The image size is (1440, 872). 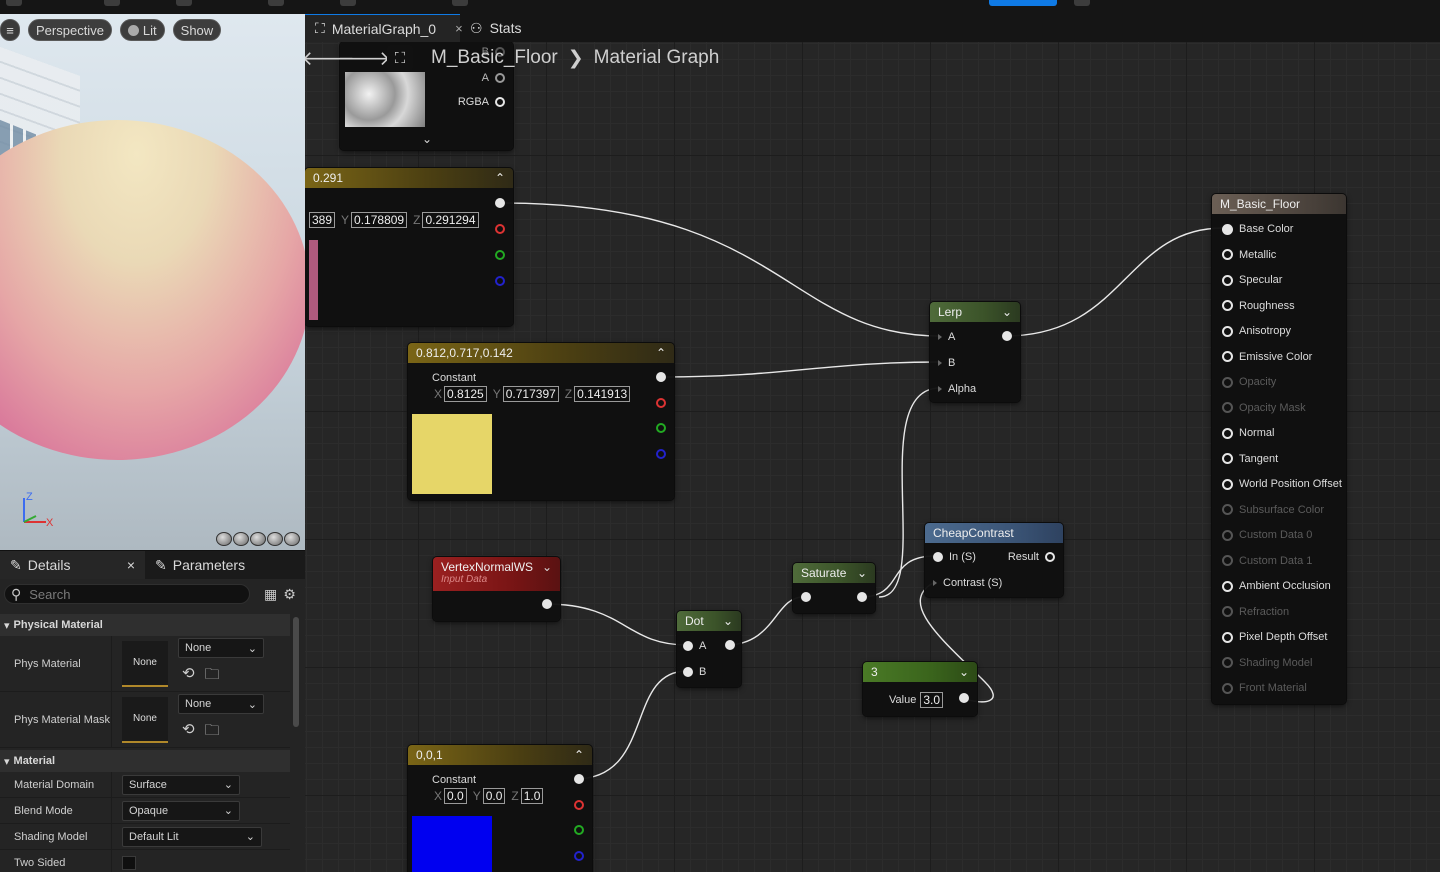 What do you see at coordinates (197, 30) in the screenshot?
I see `show-button: Show` at bounding box center [197, 30].